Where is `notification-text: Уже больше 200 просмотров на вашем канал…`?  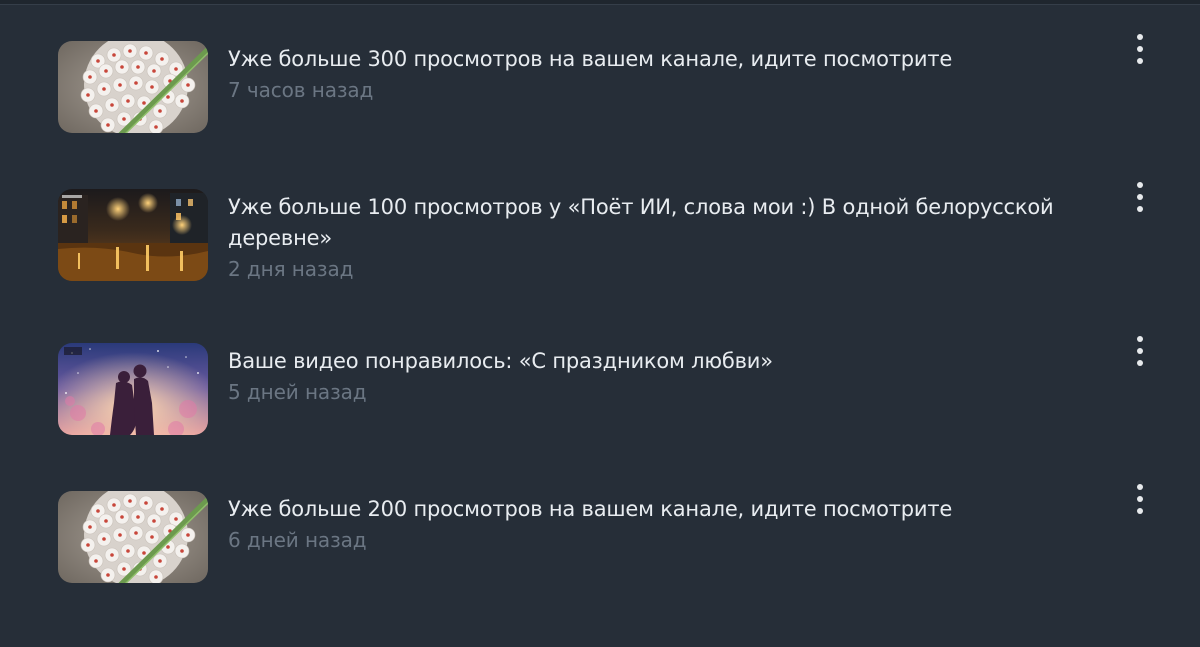
notification-text: Уже больше 200 просмотров на вашем канал… is located at coordinates (658, 525).